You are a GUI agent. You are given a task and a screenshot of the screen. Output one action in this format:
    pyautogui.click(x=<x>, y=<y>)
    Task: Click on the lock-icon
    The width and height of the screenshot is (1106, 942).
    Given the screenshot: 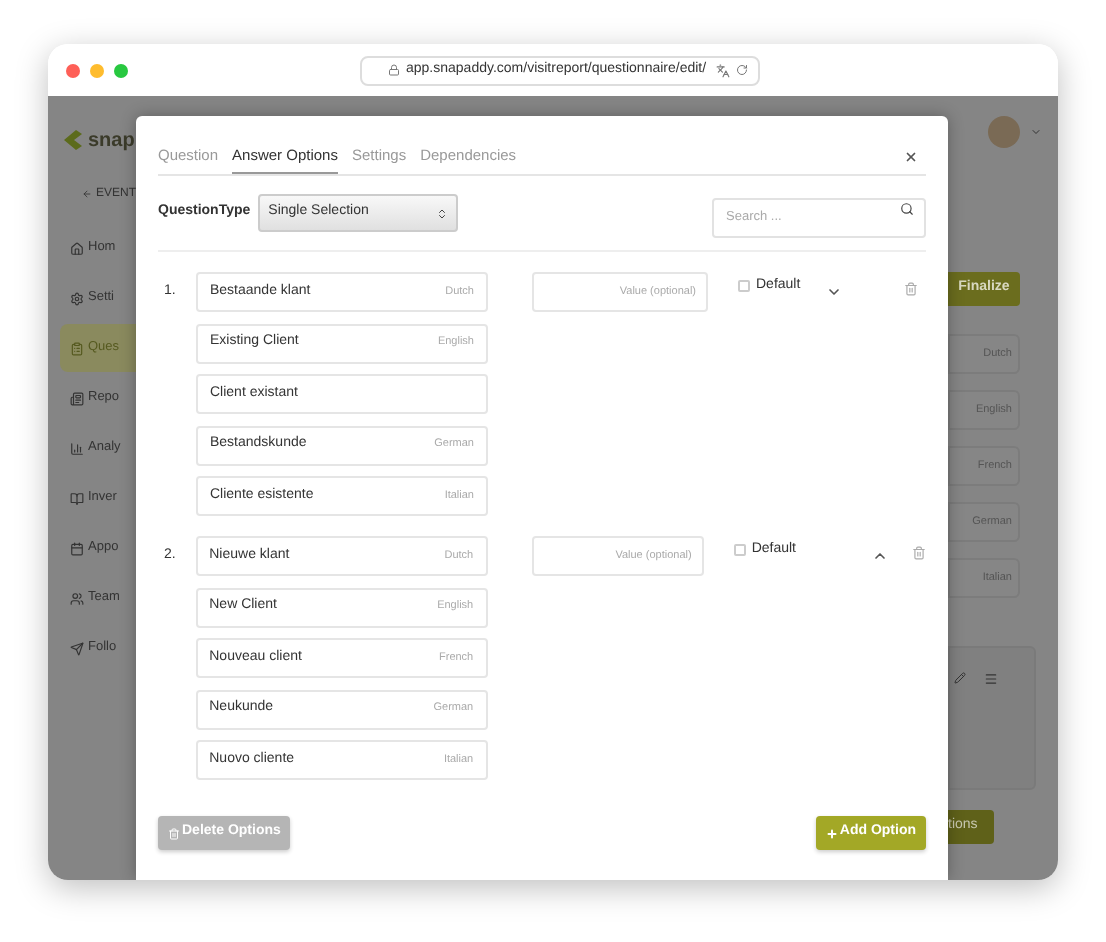 What is the action you would take?
    pyautogui.click(x=394, y=70)
    